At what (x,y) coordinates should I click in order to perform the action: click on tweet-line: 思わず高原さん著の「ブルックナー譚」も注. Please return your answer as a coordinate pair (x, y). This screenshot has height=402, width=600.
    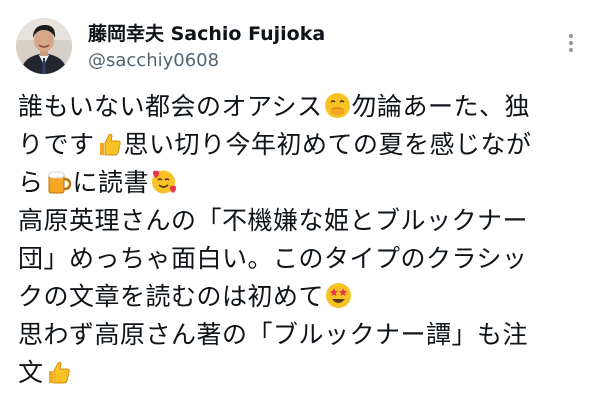
    Looking at the image, I should click on (303, 335).